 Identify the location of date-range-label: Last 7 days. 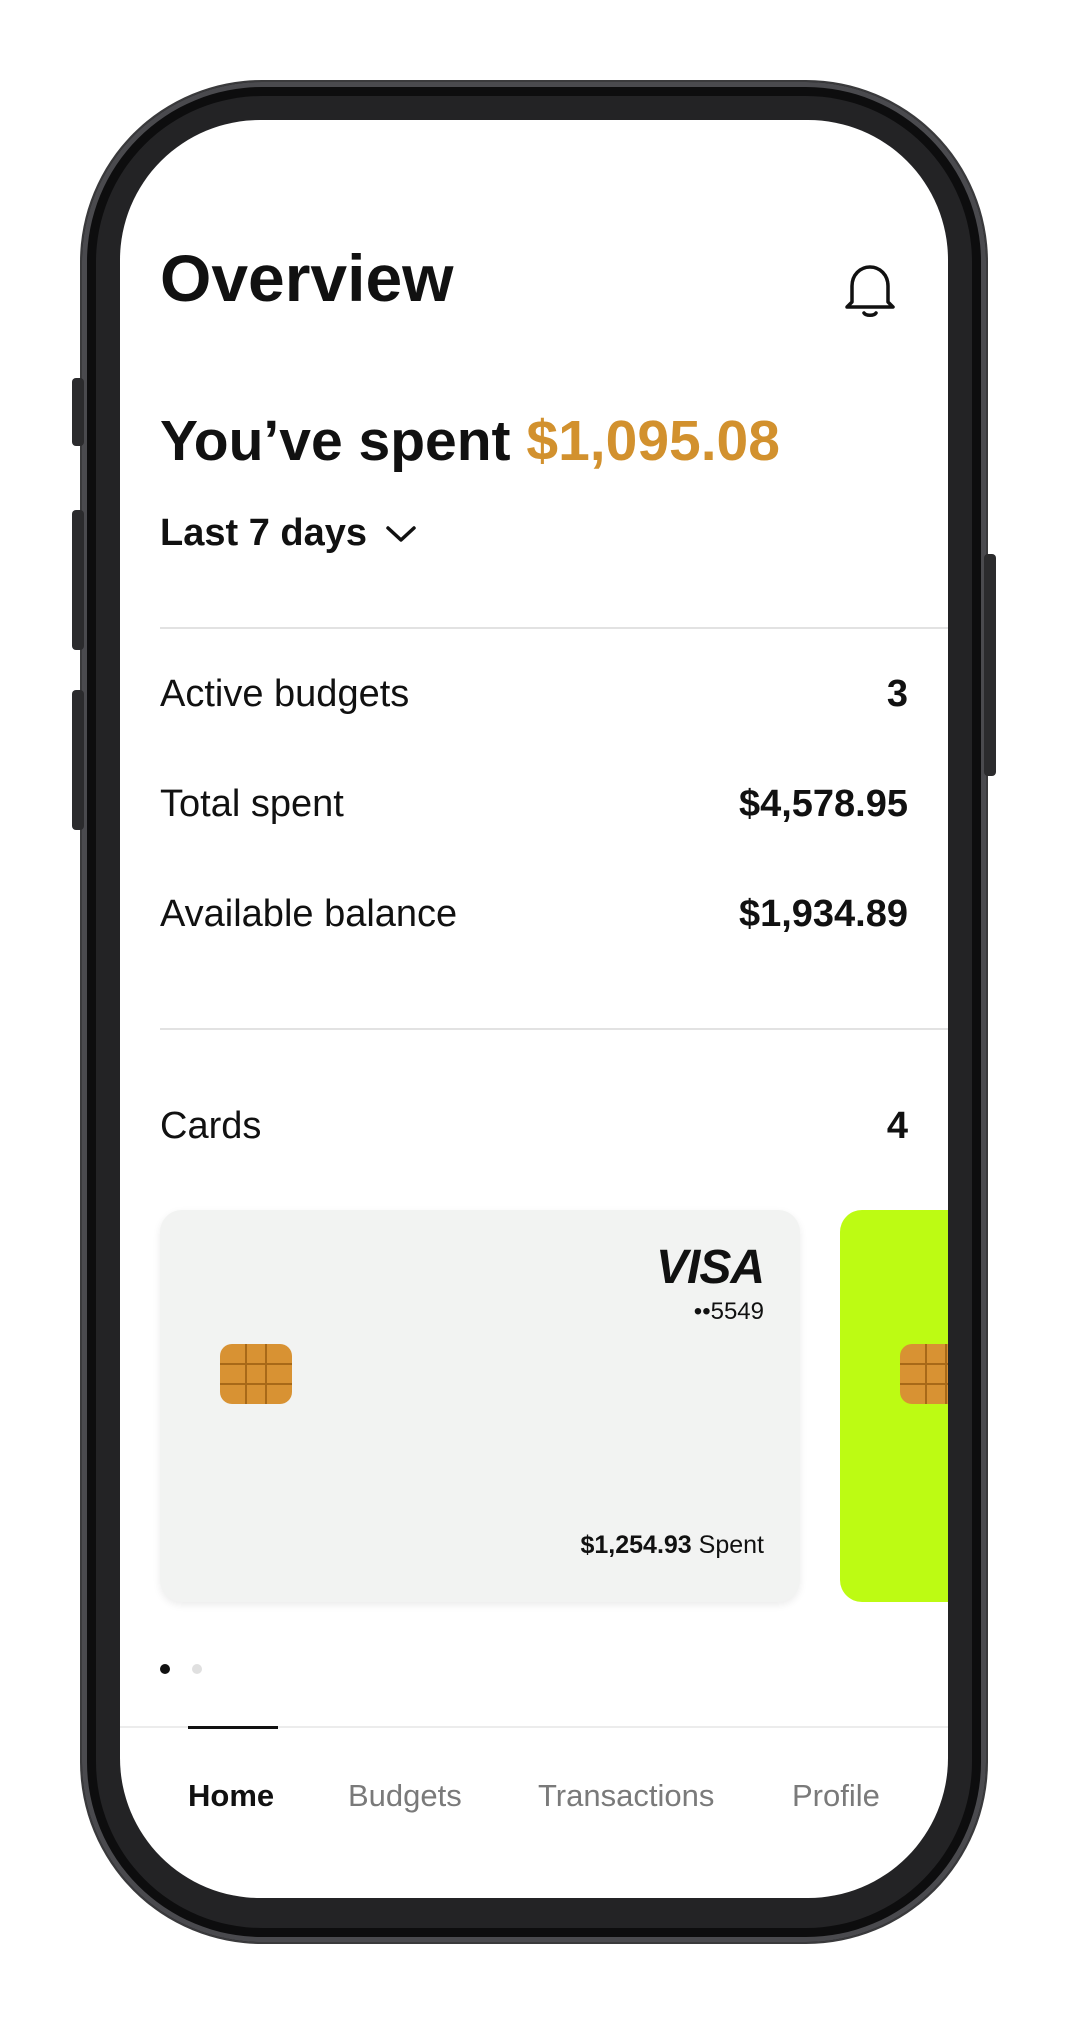
(263, 533).